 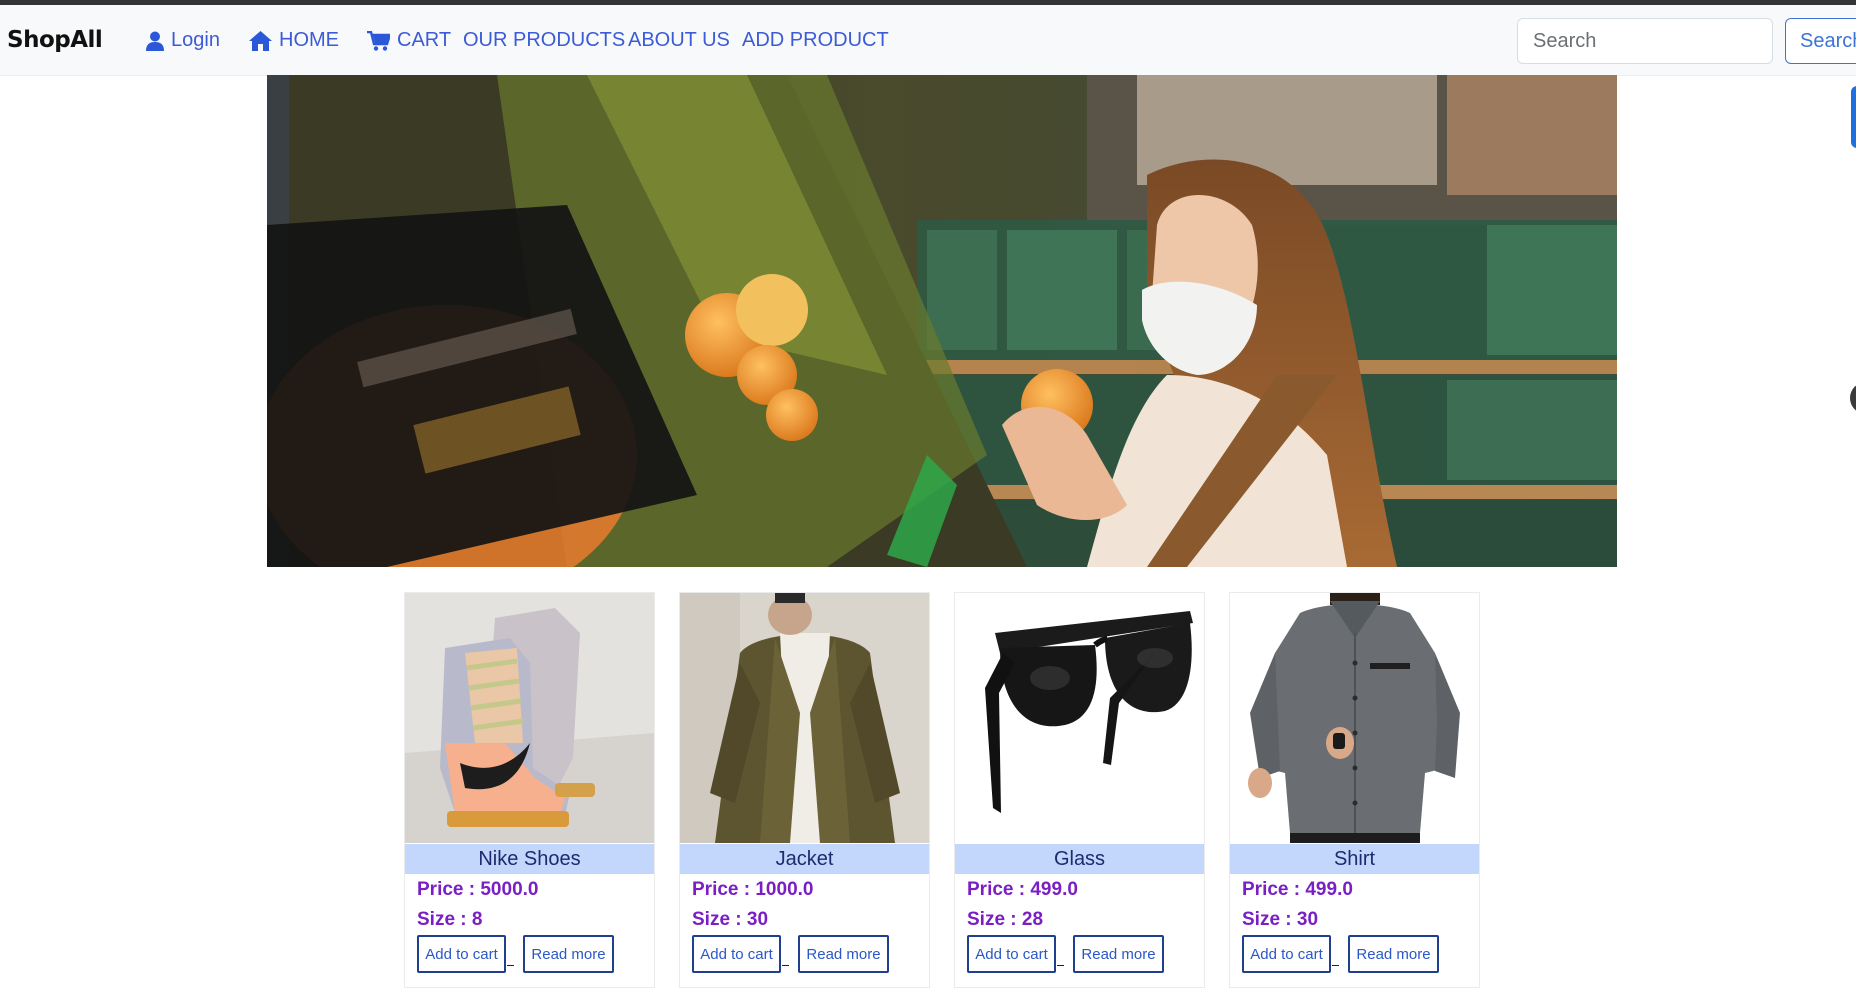 I want to click on side-feedback-tab, so click(x=1853, y=117).